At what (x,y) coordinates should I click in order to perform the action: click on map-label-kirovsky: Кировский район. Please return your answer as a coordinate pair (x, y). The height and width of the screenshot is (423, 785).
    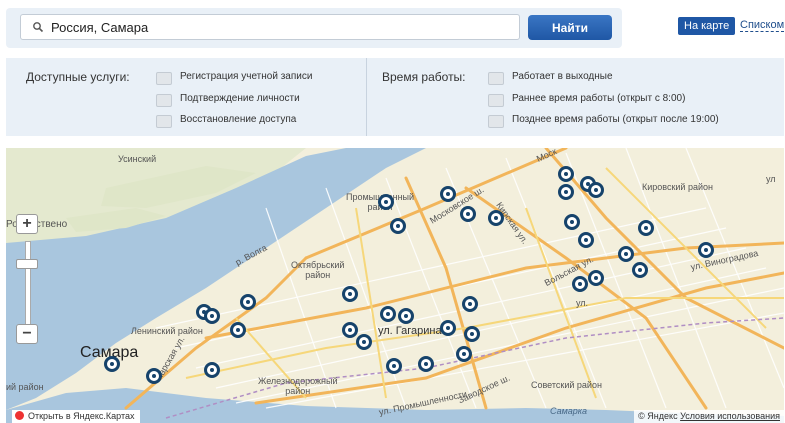
    Looking at the image, I should click on (677, 187).